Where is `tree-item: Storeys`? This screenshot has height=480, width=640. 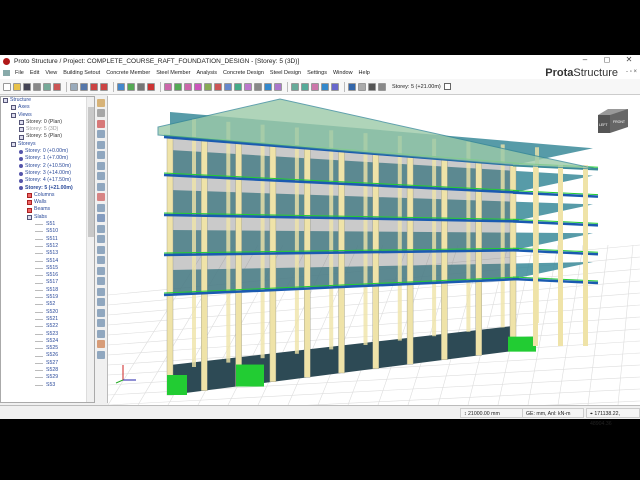 tree-item: Storeys is located at coordinates (47, 144).